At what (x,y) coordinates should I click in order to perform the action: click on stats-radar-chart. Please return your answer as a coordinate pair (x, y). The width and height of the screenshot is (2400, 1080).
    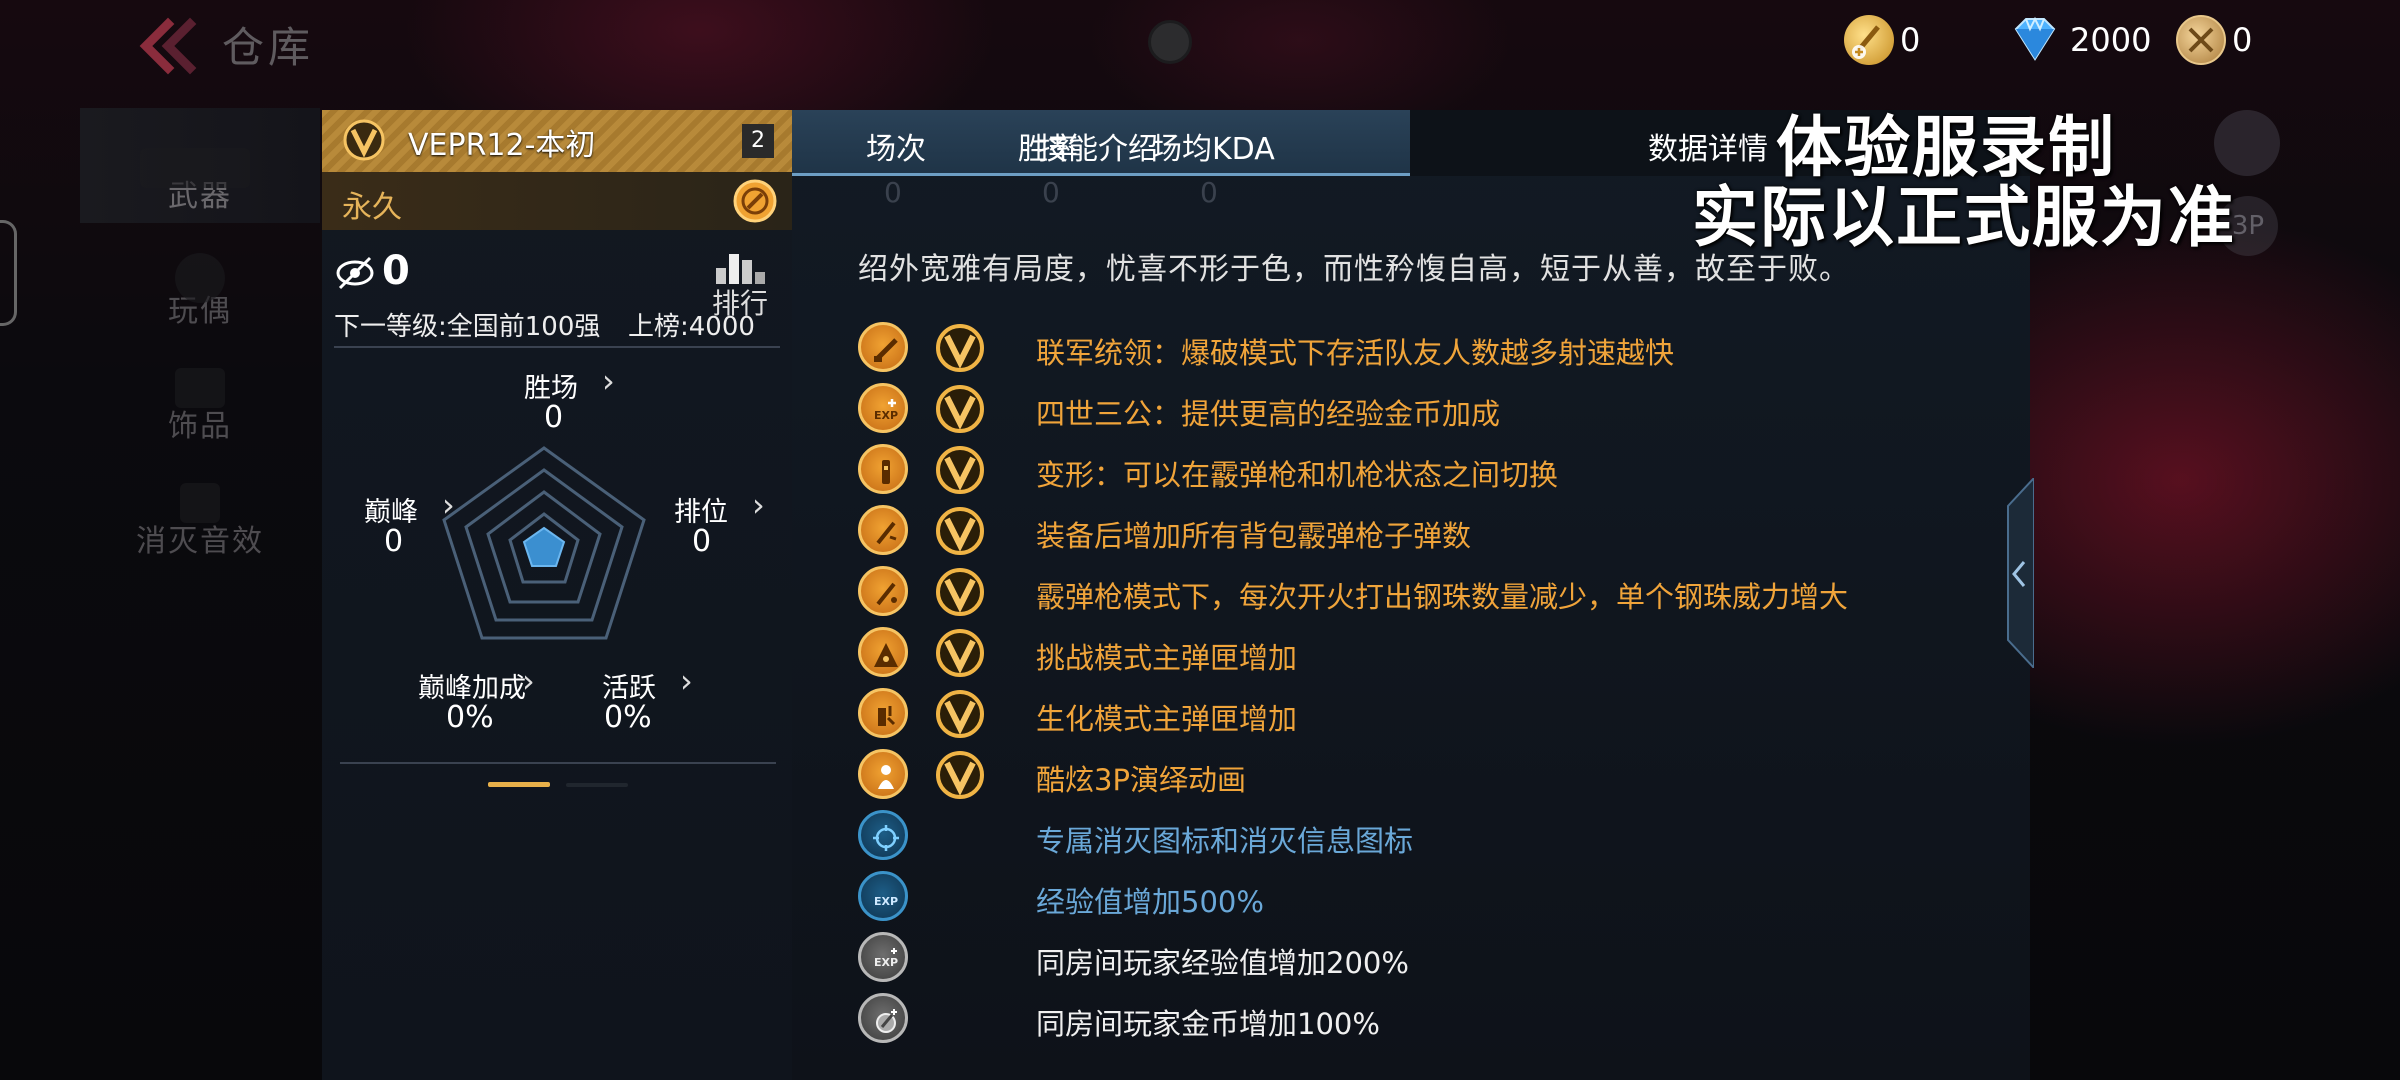
    Looking at the image, I should click on (544, 543).